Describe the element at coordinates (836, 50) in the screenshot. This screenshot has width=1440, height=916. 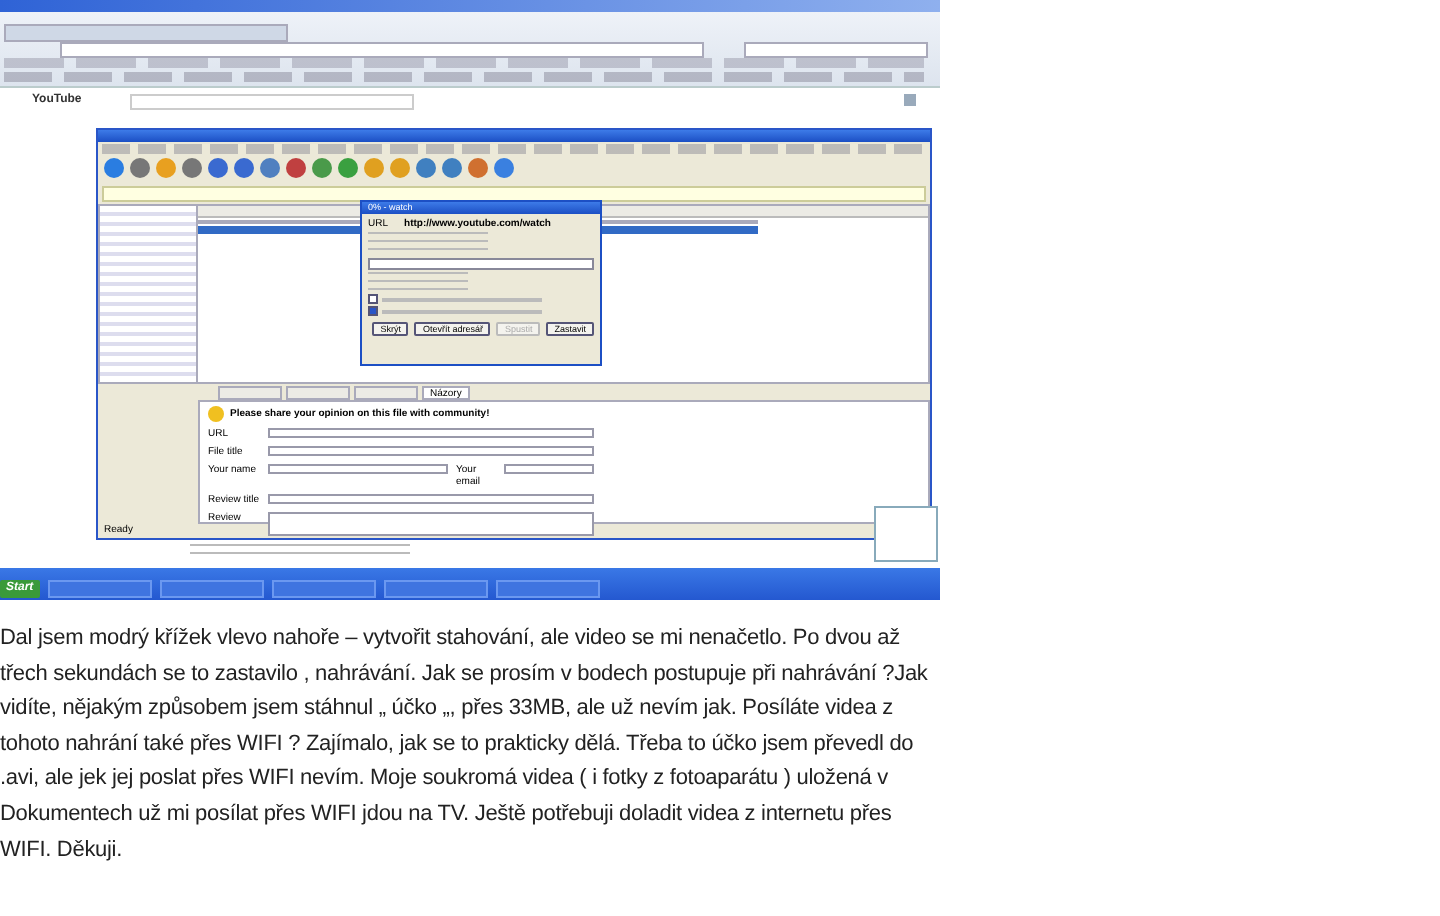
I see `search-field` at that location.